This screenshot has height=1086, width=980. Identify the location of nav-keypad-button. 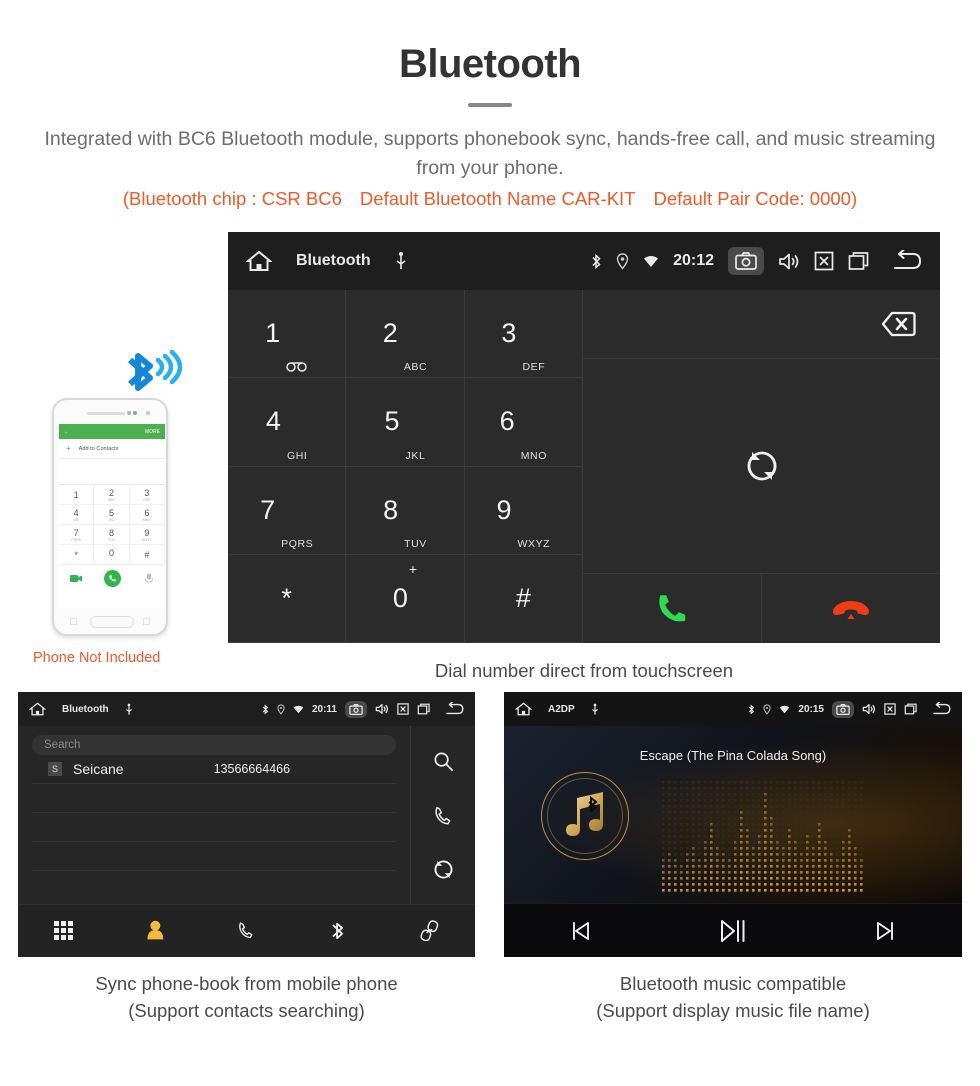
(63, 930).